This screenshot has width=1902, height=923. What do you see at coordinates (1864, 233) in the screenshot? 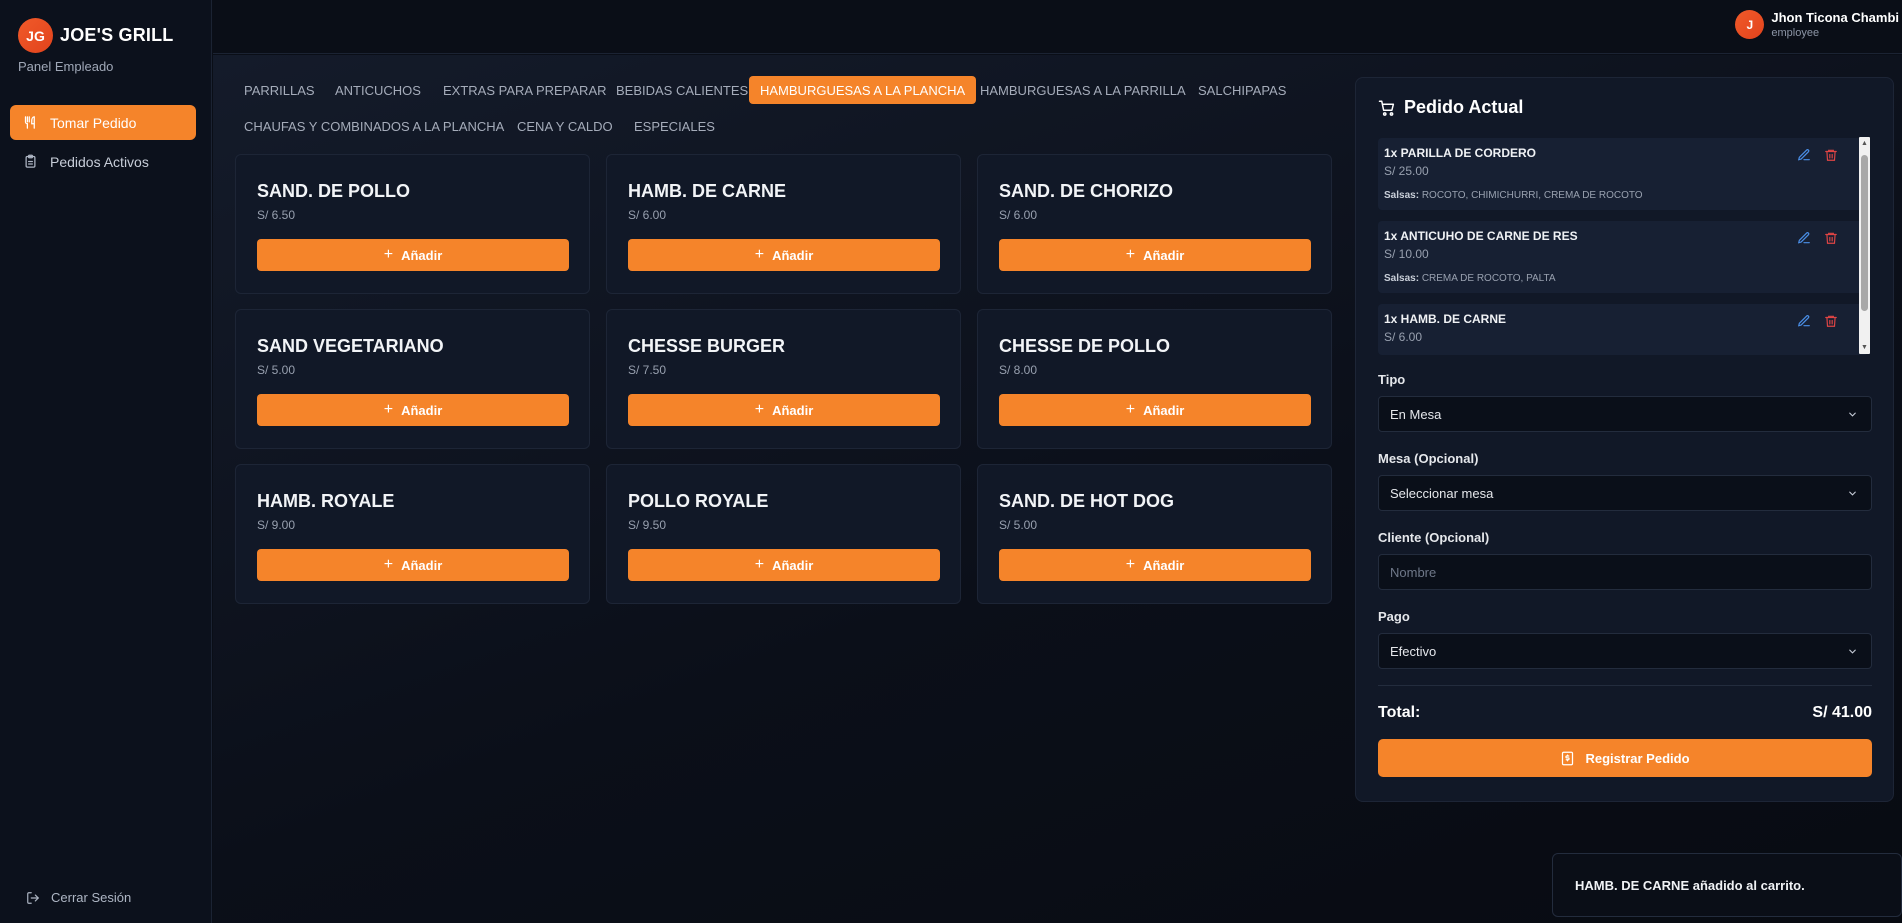
I see `scroll-thumb` at bounding box center [1864, 233].